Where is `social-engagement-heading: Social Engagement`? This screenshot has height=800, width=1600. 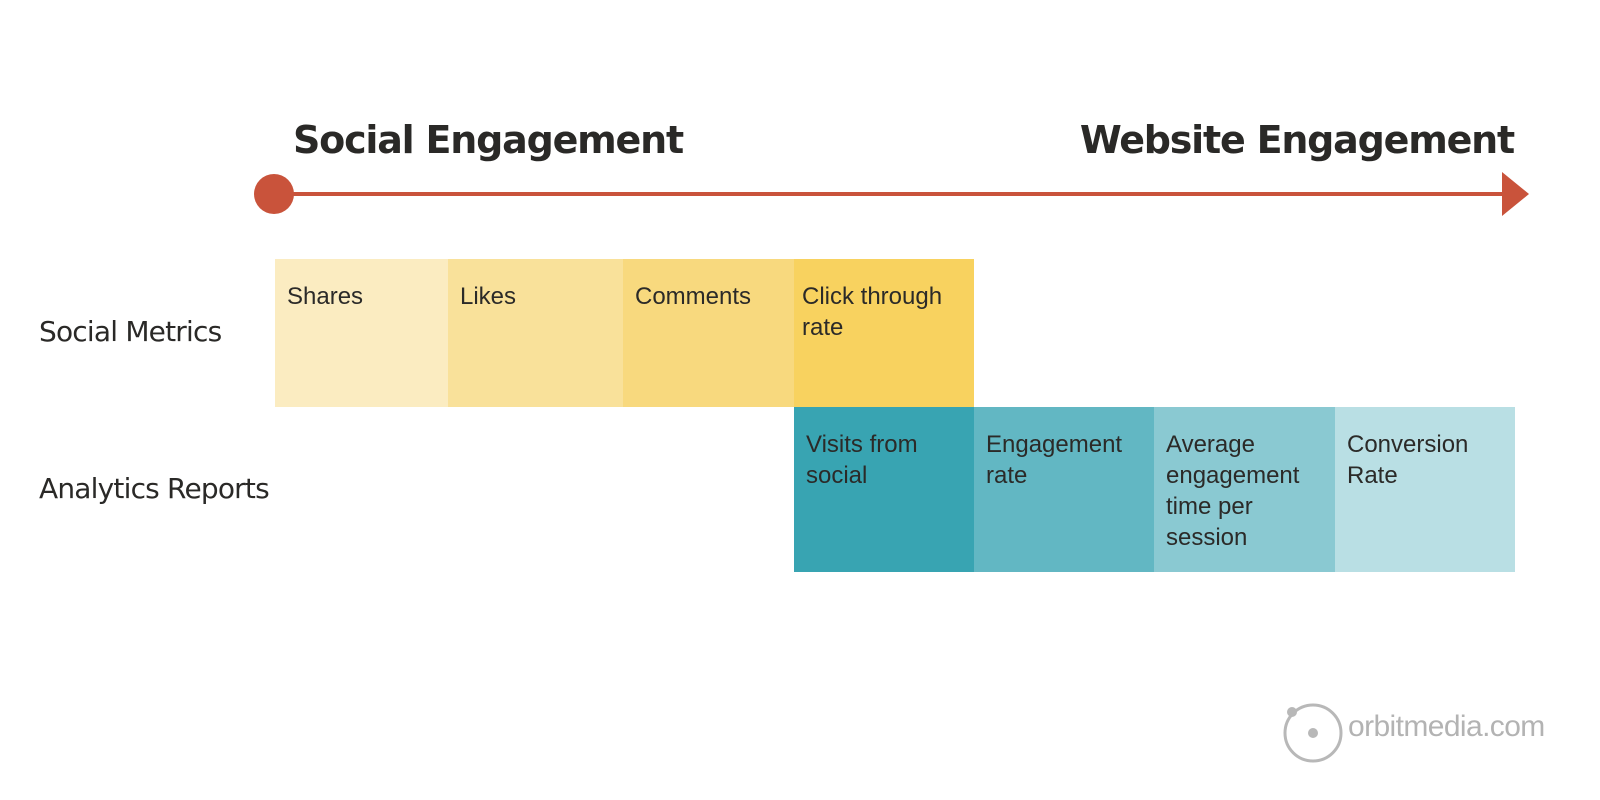 social-engagement-heading: Social Engagement is located at coordinates (488, 140).